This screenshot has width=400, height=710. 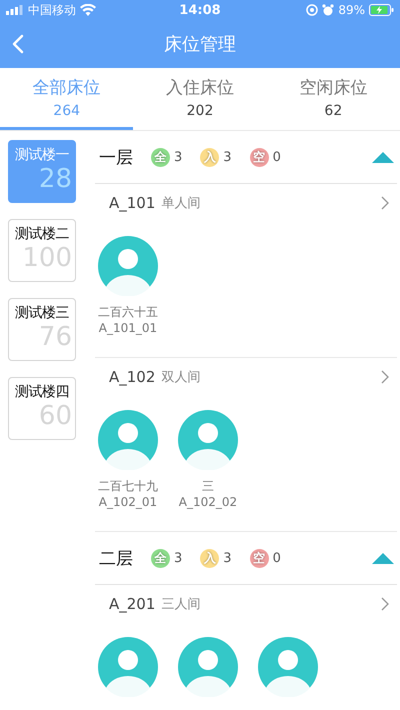 I want to click on room-number: A_102, so click(x=132, y=377).